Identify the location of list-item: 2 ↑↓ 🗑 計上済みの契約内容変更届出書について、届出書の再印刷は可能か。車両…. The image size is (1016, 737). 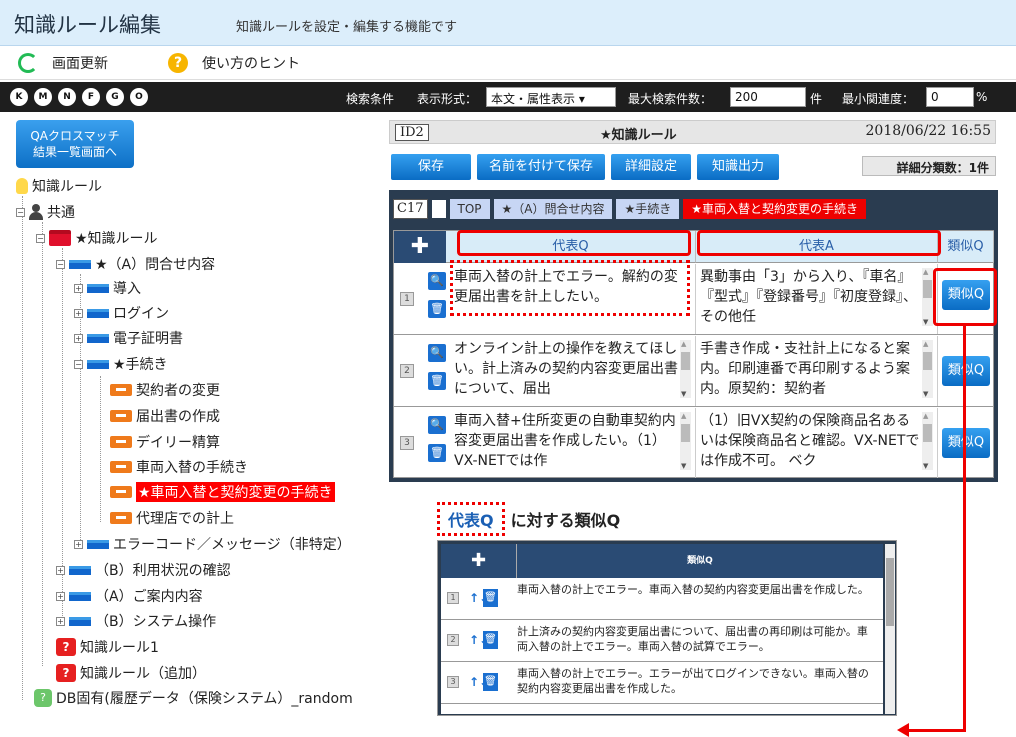
(662, 641).